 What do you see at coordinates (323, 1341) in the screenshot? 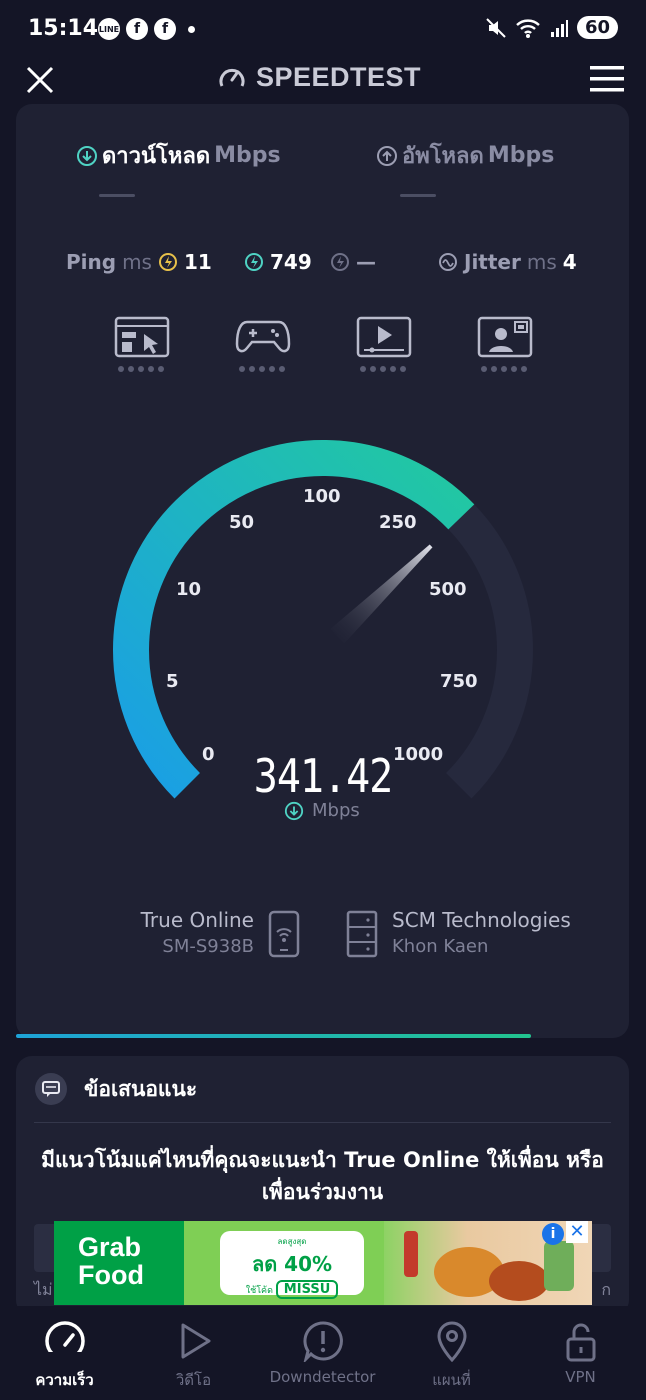
I see `alert-icon` at bounding box center [323, 1341].